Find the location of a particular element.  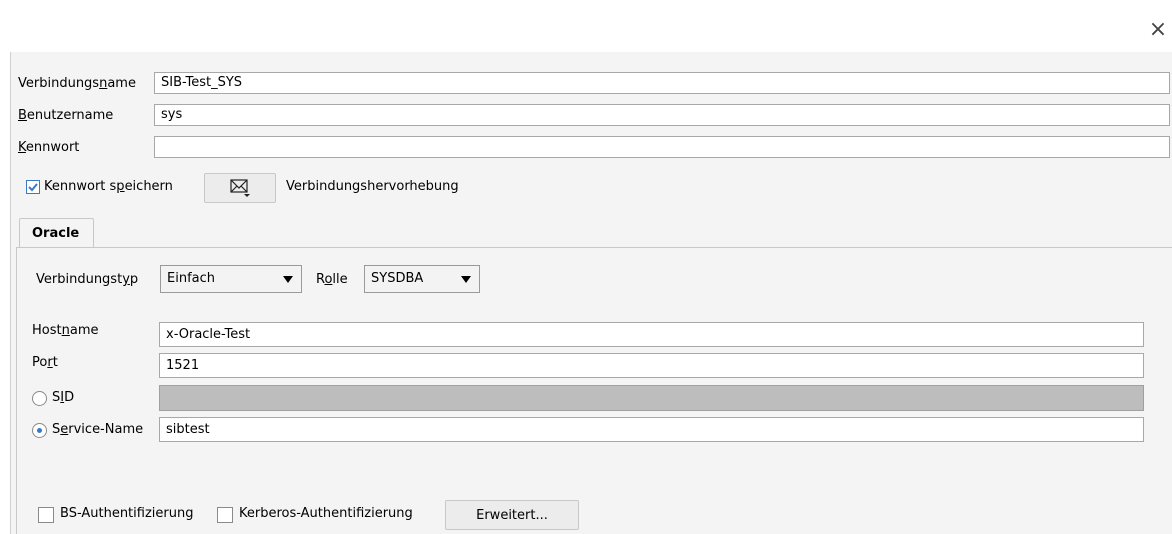

checkmark-icon is located at coordinates (33, 187).